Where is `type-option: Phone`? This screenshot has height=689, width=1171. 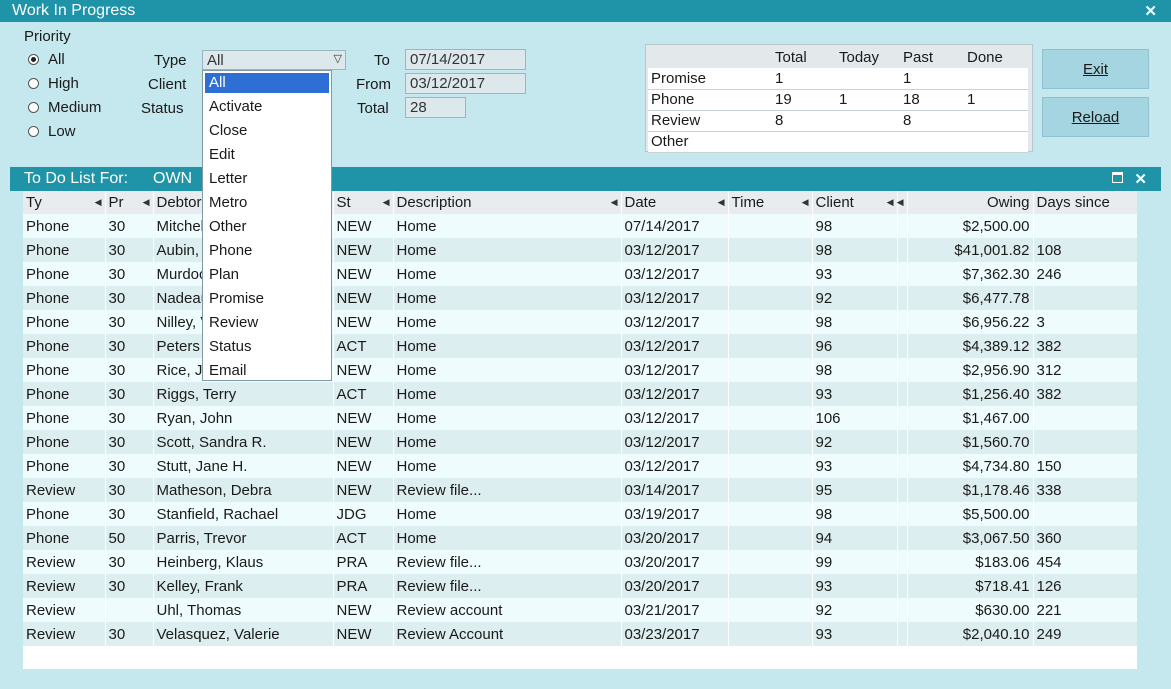 type-option: Phone is located at coordinates (267, 251).